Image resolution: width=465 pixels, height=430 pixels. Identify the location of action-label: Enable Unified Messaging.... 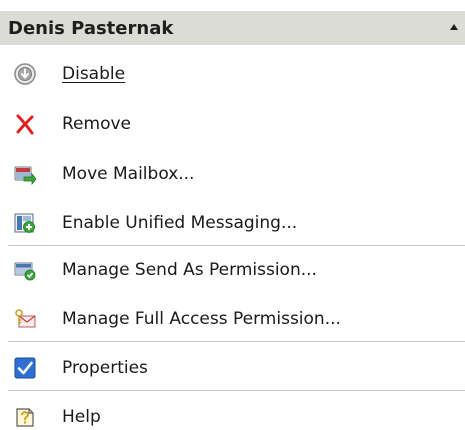
(180, 223).